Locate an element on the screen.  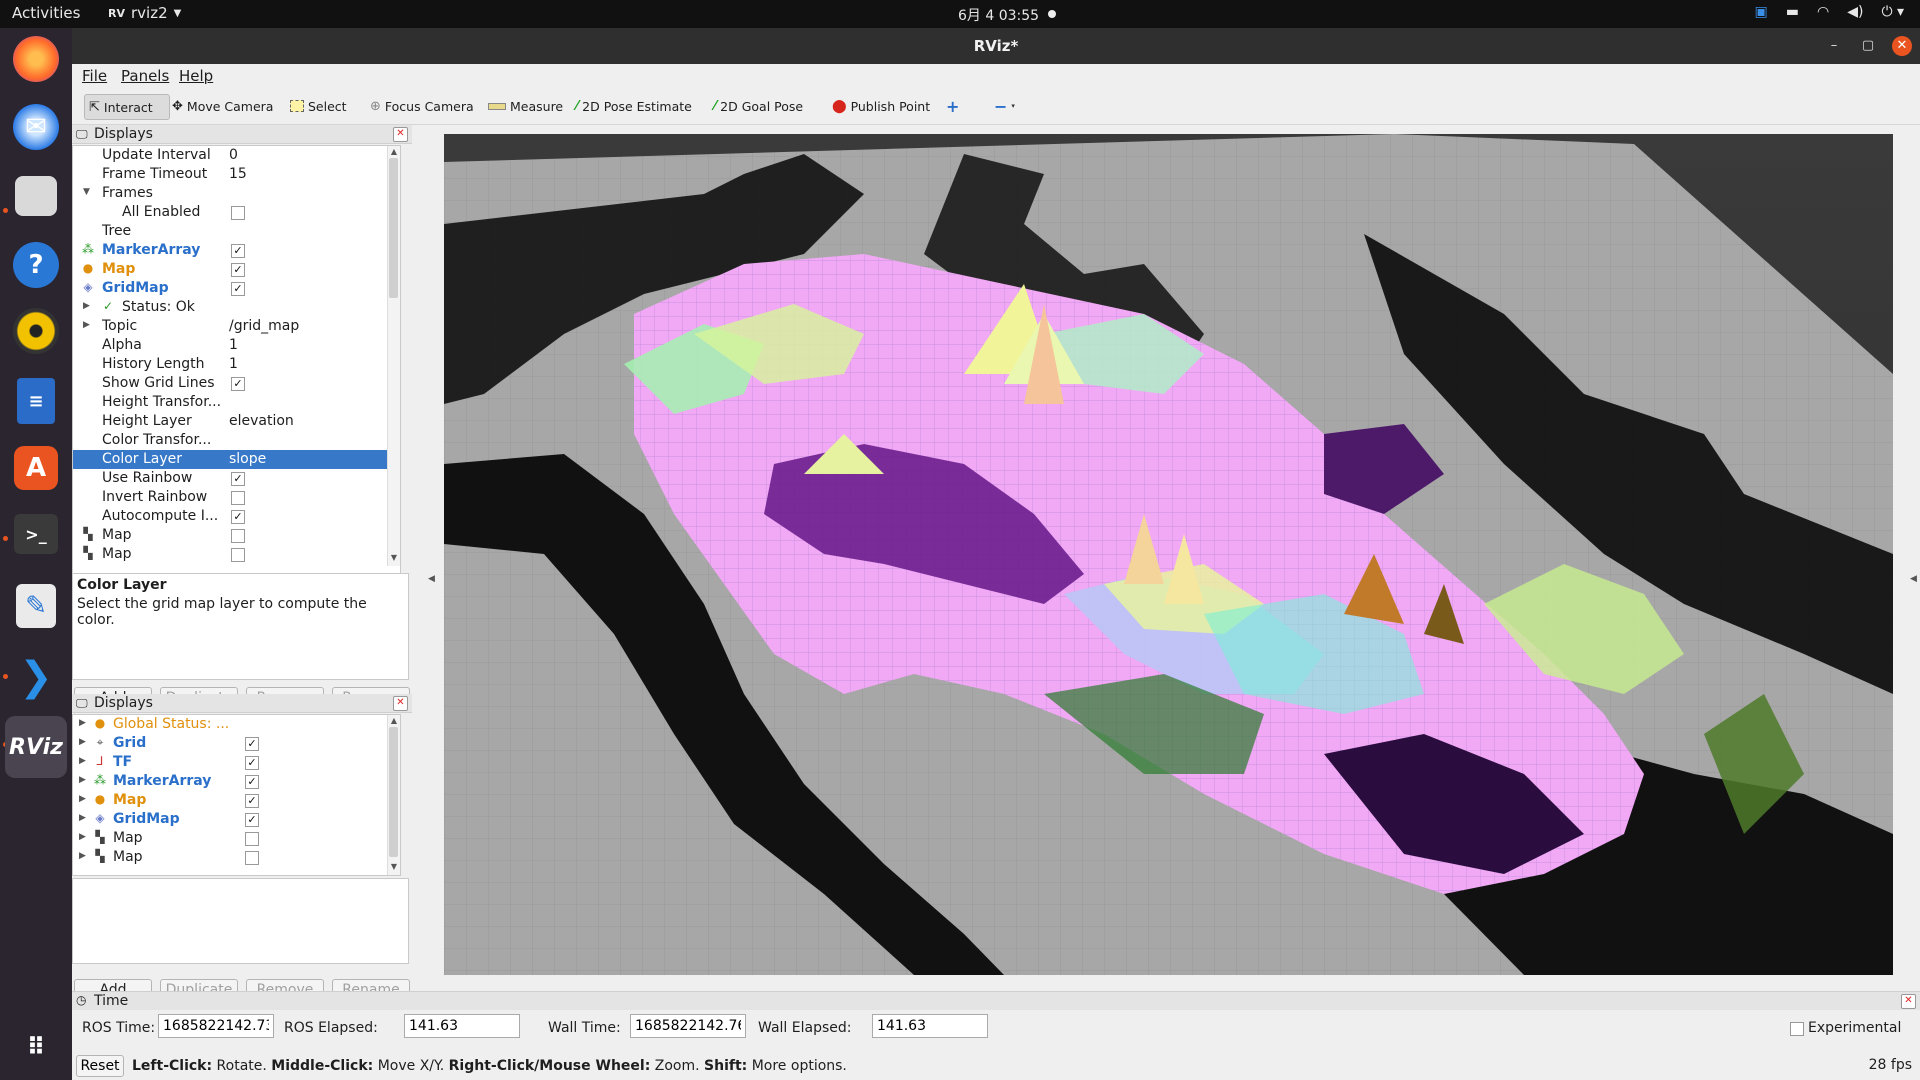
files-icon is located at coordinates (36, 196).